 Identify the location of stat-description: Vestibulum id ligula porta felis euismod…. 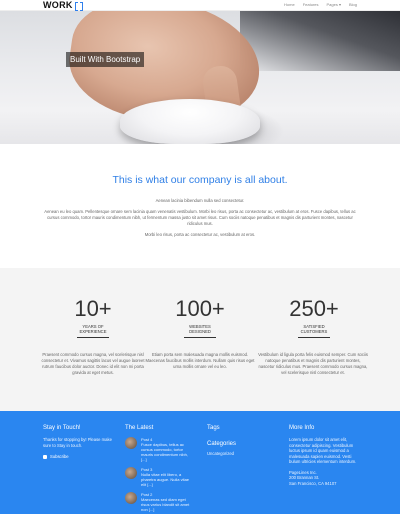
(313, 363).